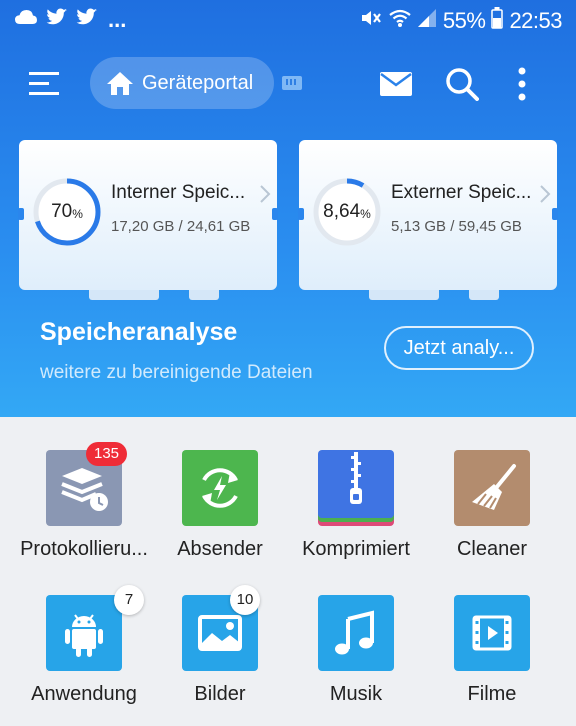 The width and height of the screenshot is (576, 726). I want to click on images-badge: 10, so click(245, 600).